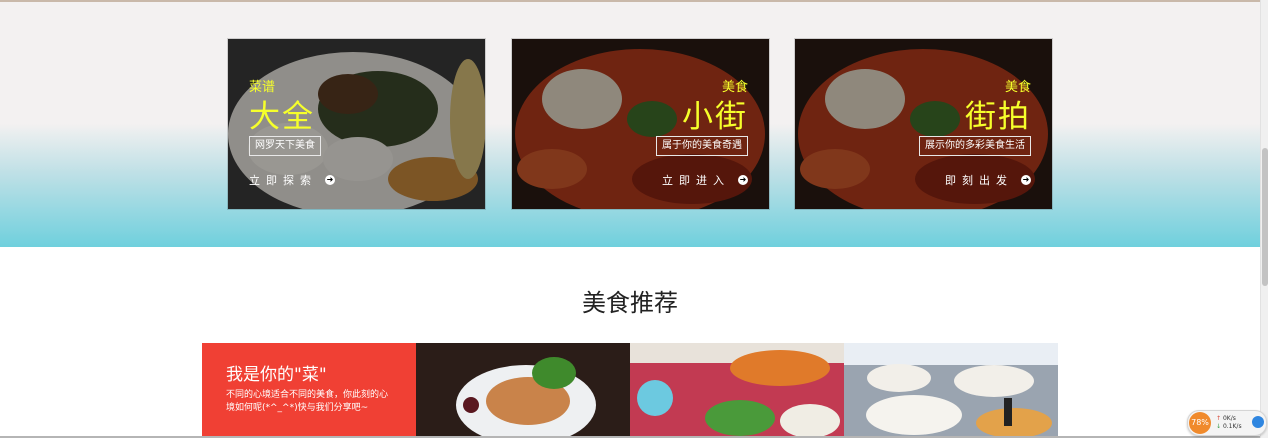 Image resolution: width=1268 pixels, height=438 pixels. What do you see at coordinates (283, 180) in the screenshot?
I see `card-action-label: 立即探索` at bounding box center [283, 180].